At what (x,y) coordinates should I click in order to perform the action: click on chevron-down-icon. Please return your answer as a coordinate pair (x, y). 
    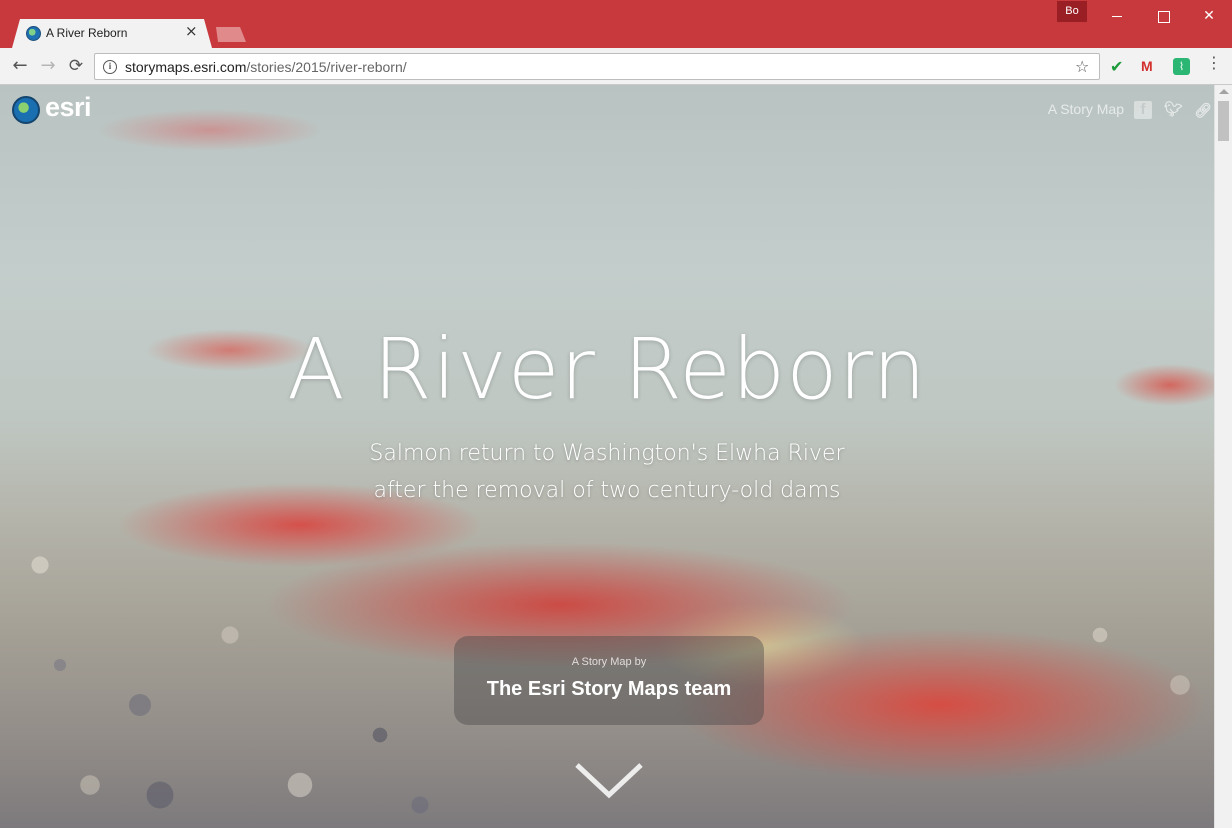
    Looking at the image, I should click on (609, 781).